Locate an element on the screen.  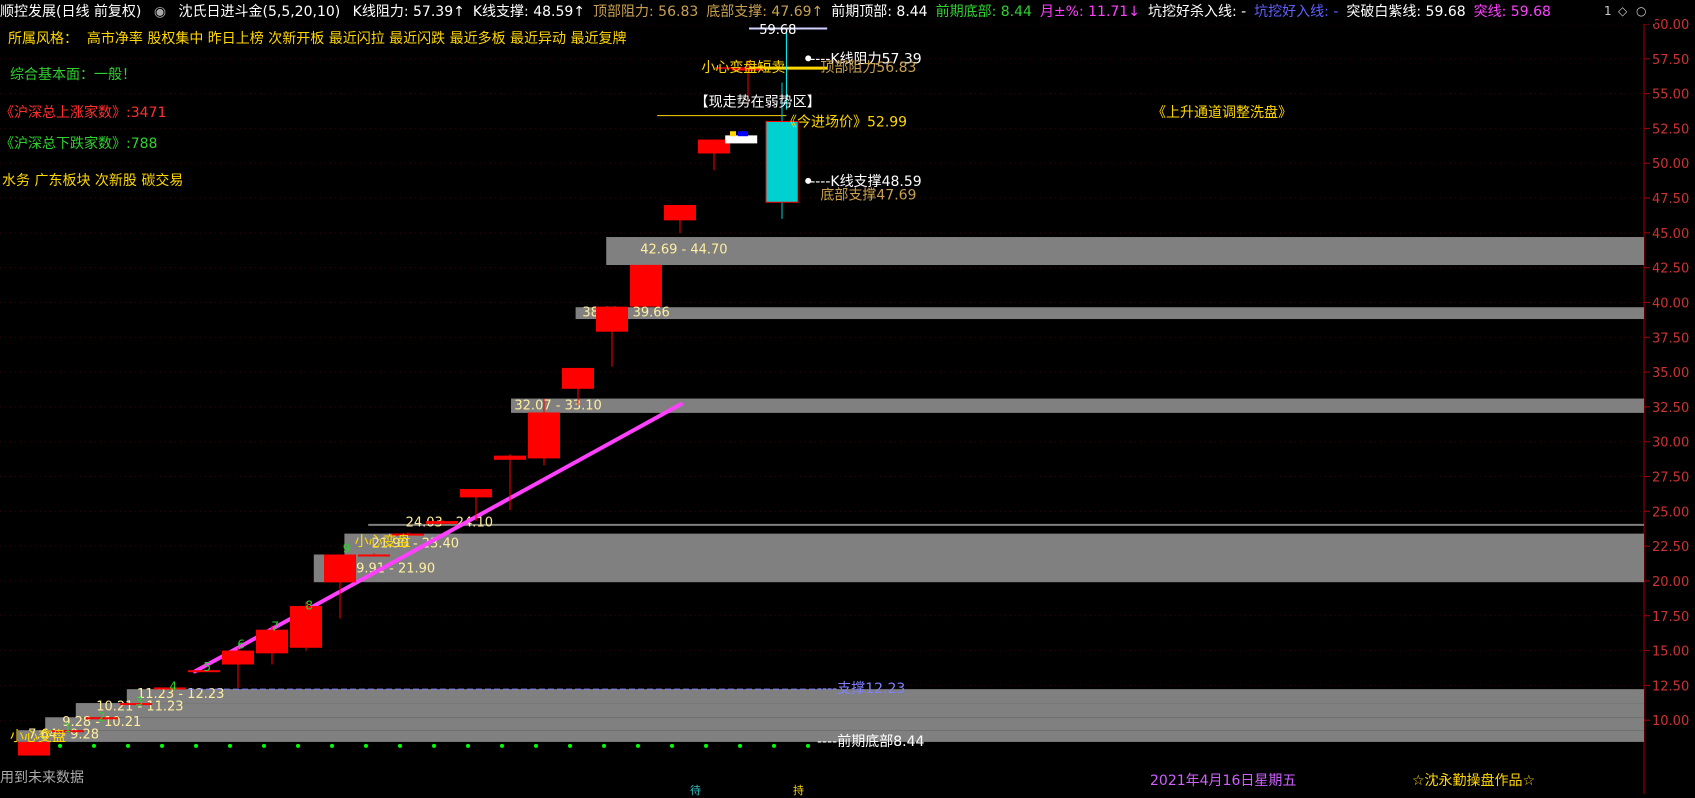
price-tick-label-5: 47.50 is located at coordinates (1670, 199).